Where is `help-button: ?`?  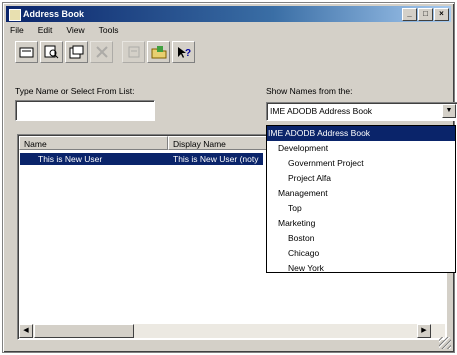
help-button: ? is located at coordinates (183, 52).